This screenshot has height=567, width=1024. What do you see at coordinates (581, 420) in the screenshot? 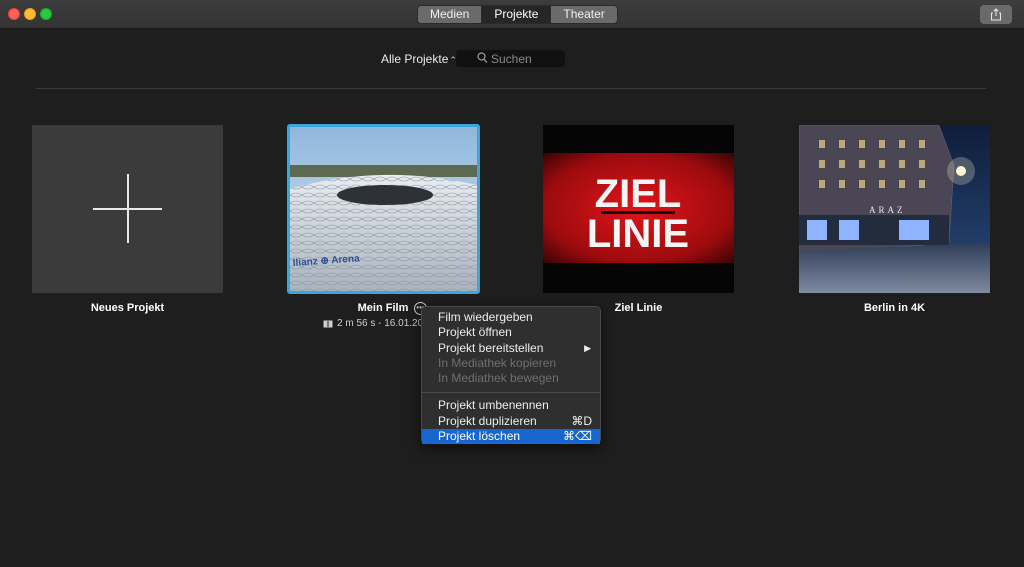
I see `shortcut-label: ⌘D` at bounding box center [581, 420].